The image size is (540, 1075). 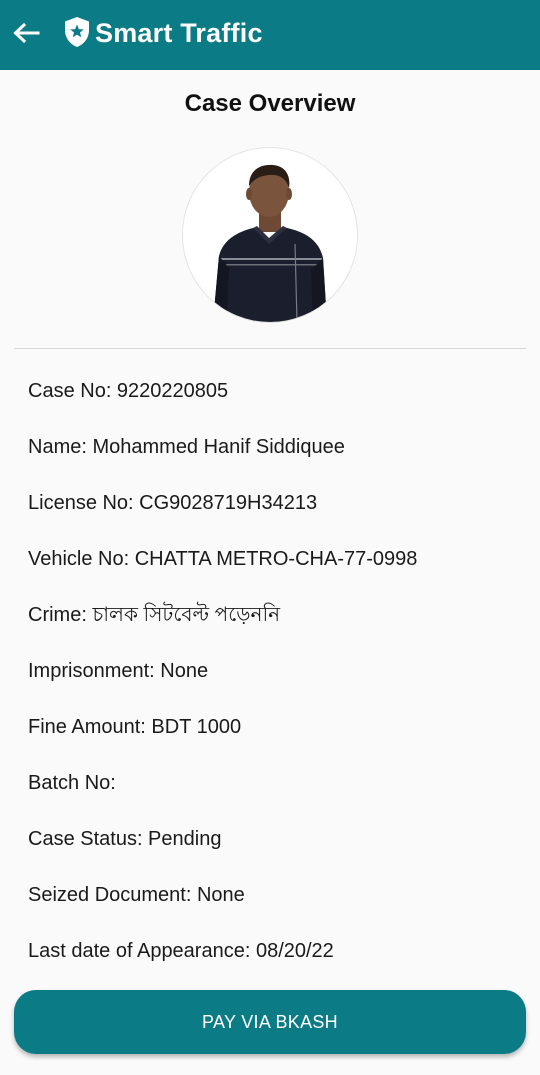 I want to click on app-bar: Smart Traffic, so click(x=270, y=35).